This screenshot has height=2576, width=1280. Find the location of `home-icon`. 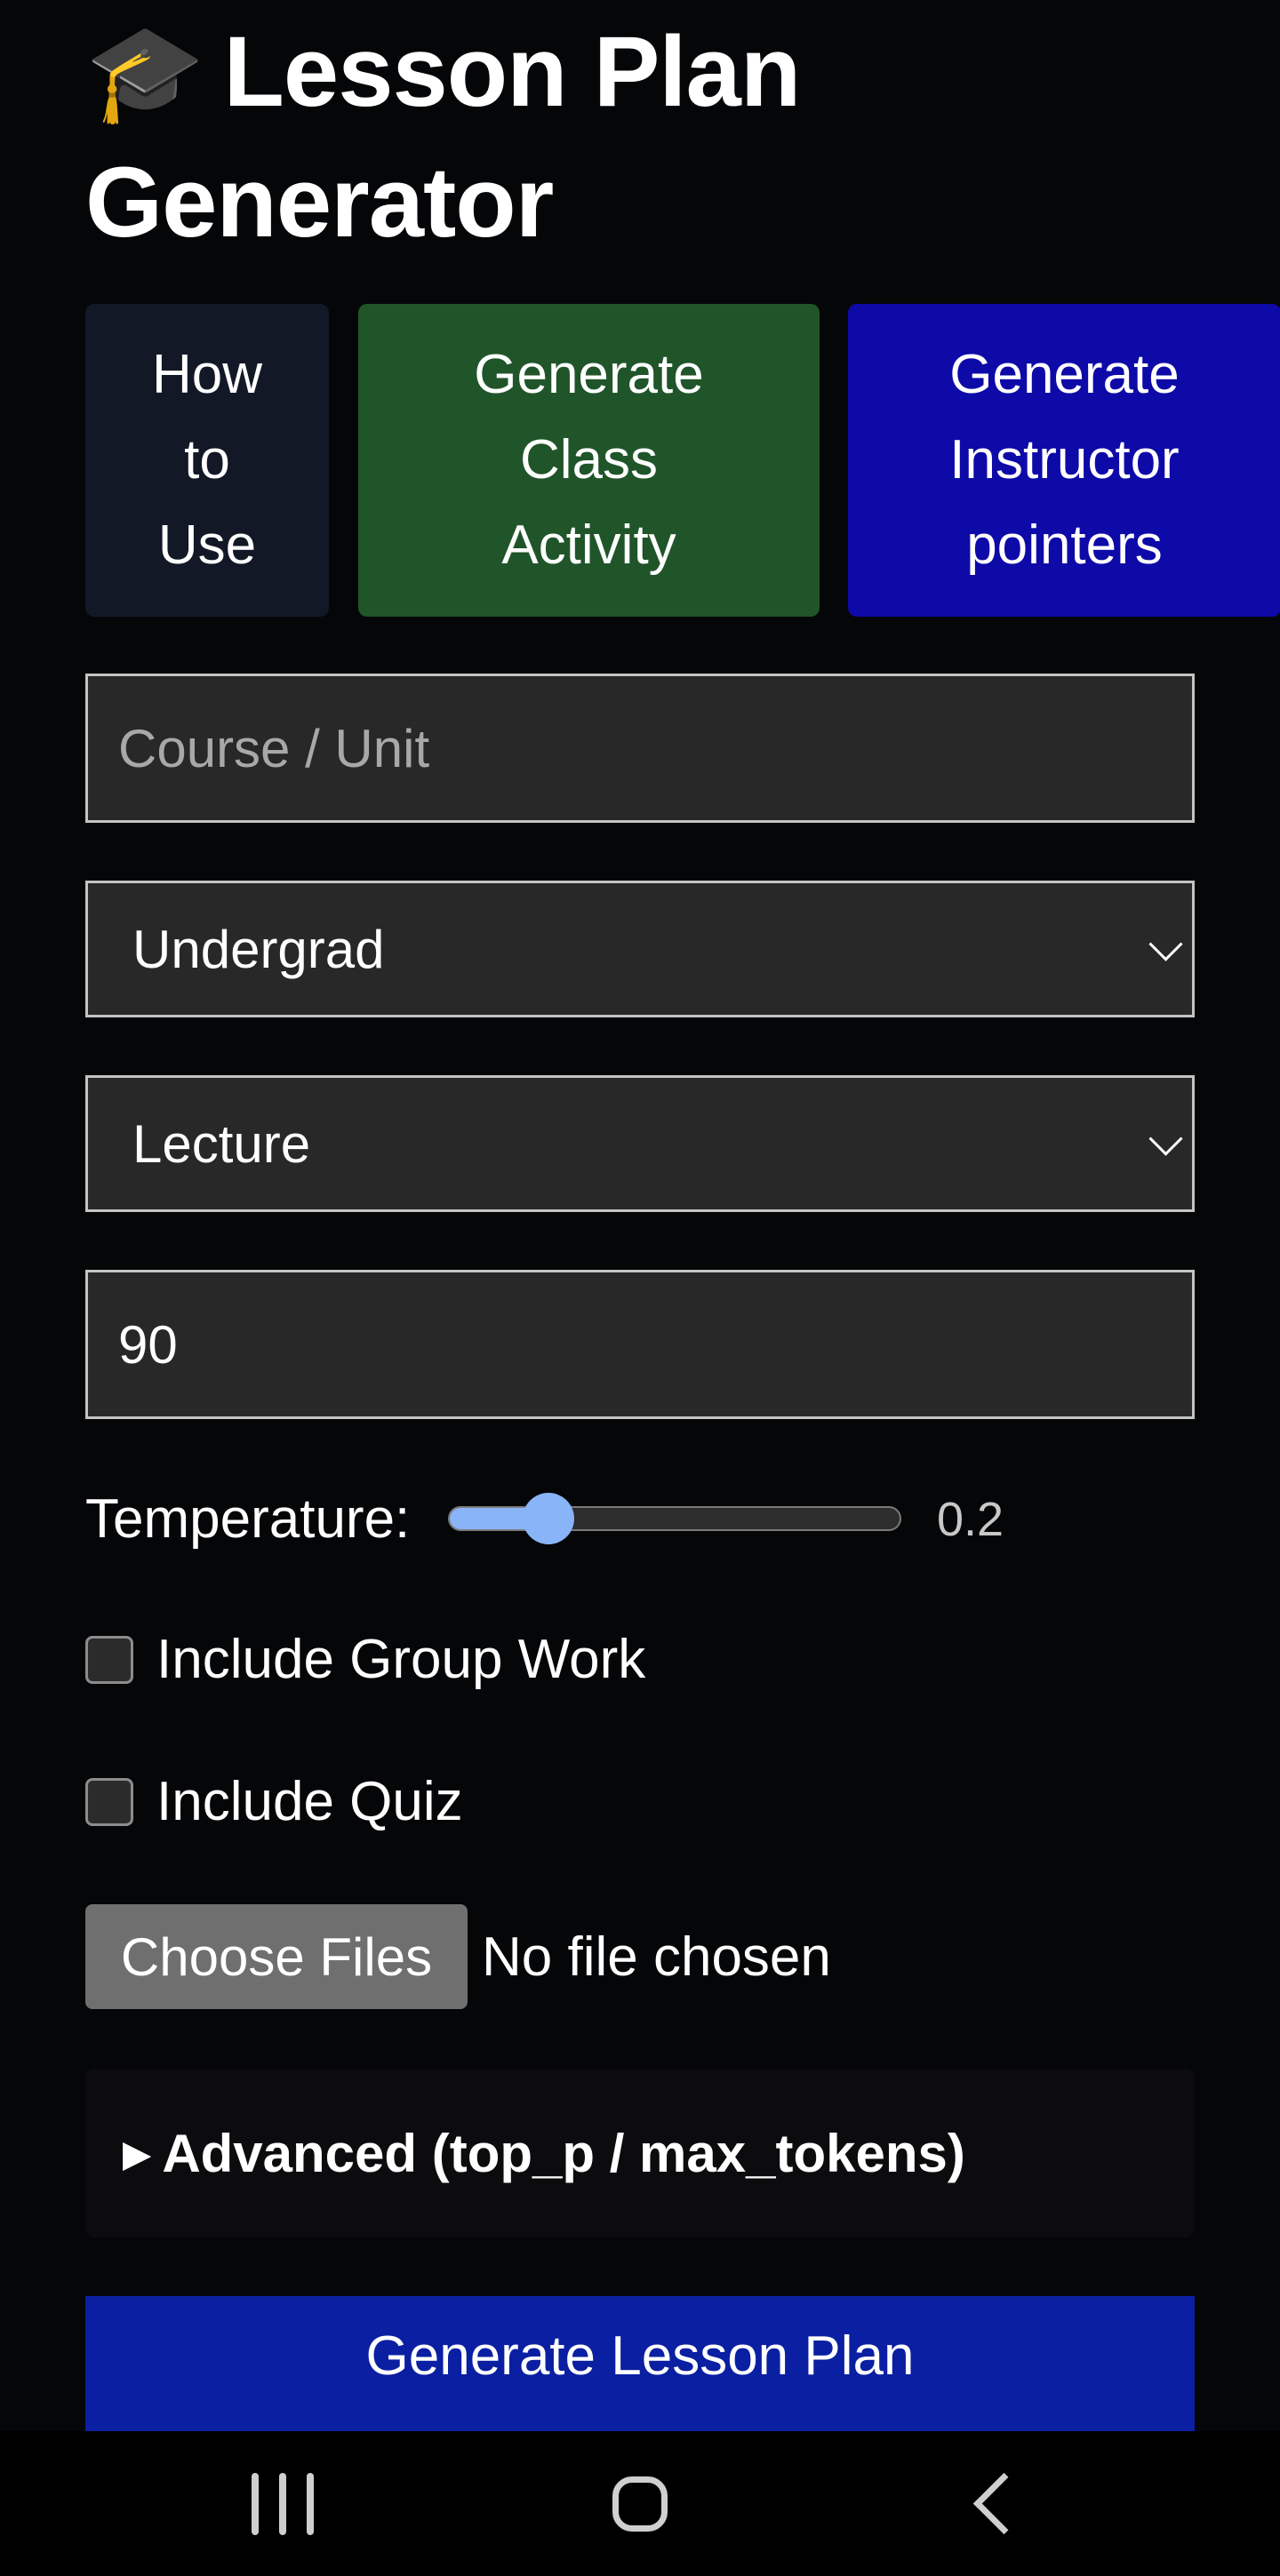

home-icon is located at coordinates (640, 2504).